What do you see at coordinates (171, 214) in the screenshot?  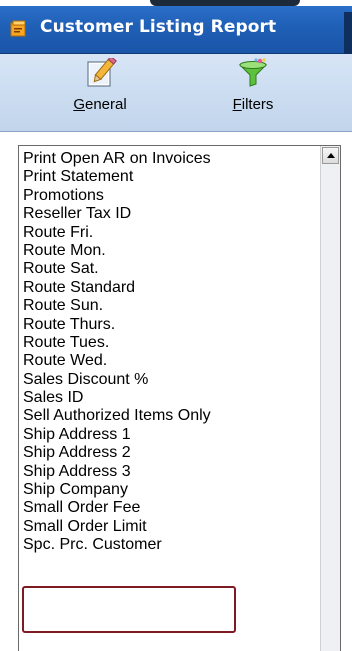 I see `list-item: Reseller Tax ID` at bounding box center [171, 214].